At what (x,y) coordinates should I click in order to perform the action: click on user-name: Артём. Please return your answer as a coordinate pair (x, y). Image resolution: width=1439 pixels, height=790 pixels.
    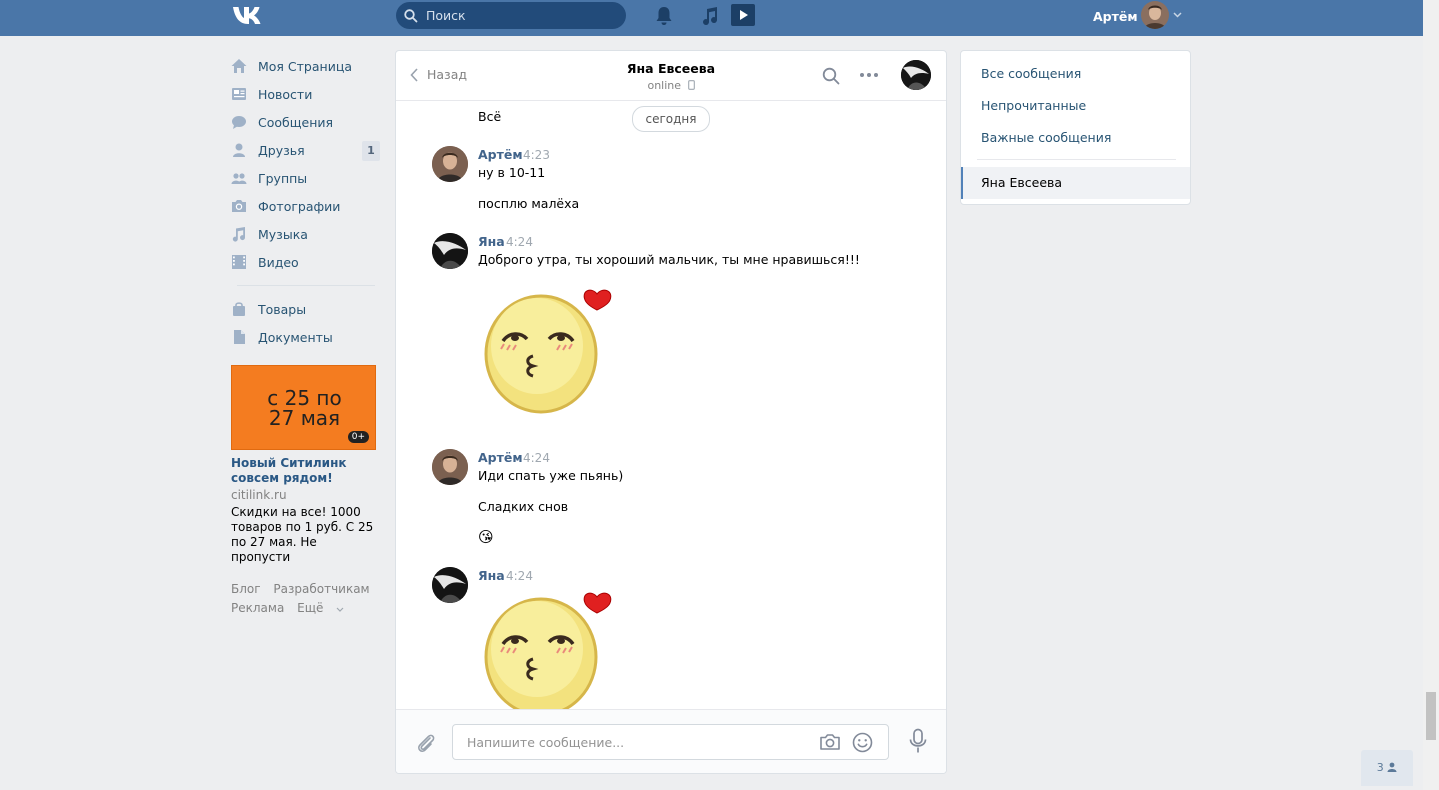
    Looking at the image, I should click on (1115, 16).